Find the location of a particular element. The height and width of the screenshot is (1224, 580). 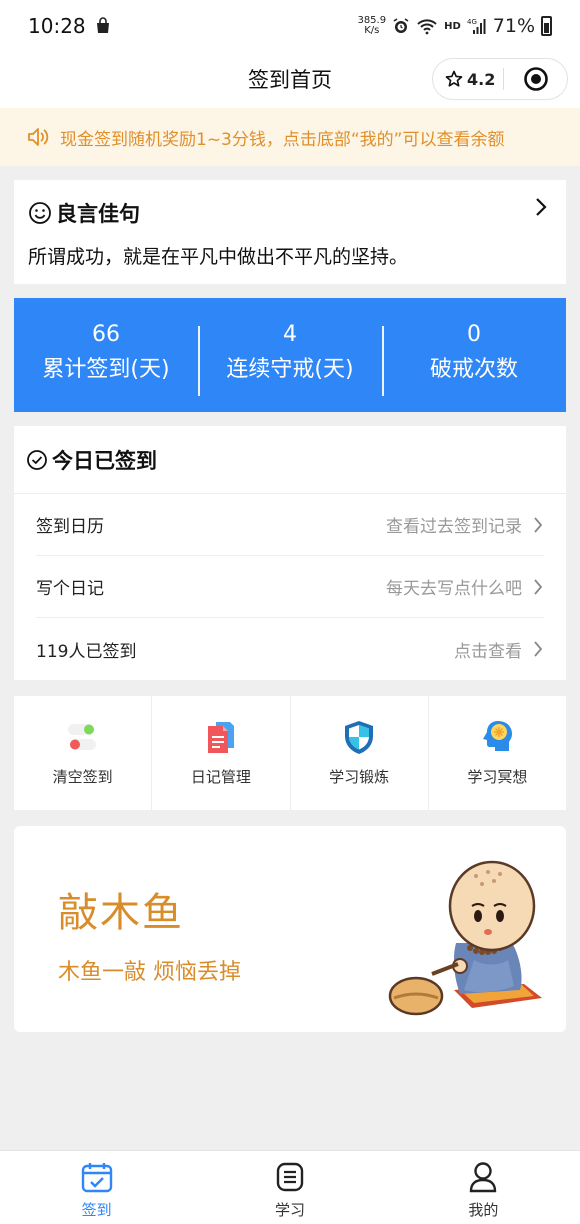

stats-panel: 66 累计签到(天) 4 连续守戒(天) 0 破戒次数 is located at coordinates (290, 355).